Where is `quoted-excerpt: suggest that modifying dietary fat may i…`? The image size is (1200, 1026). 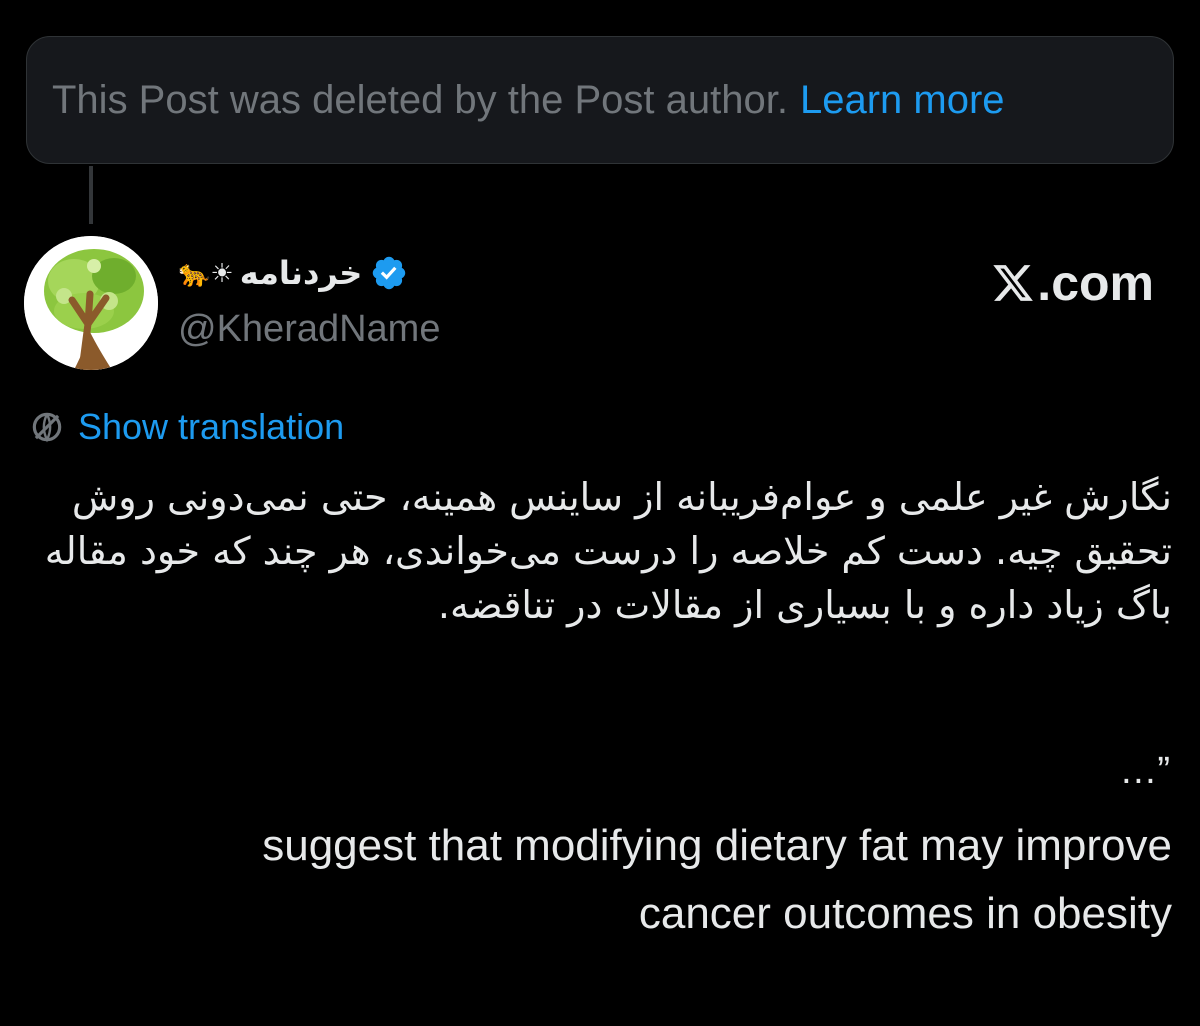 quoted-excerpt: suggest that modifying dietary fat may i… is located at coordinates (597, 880).